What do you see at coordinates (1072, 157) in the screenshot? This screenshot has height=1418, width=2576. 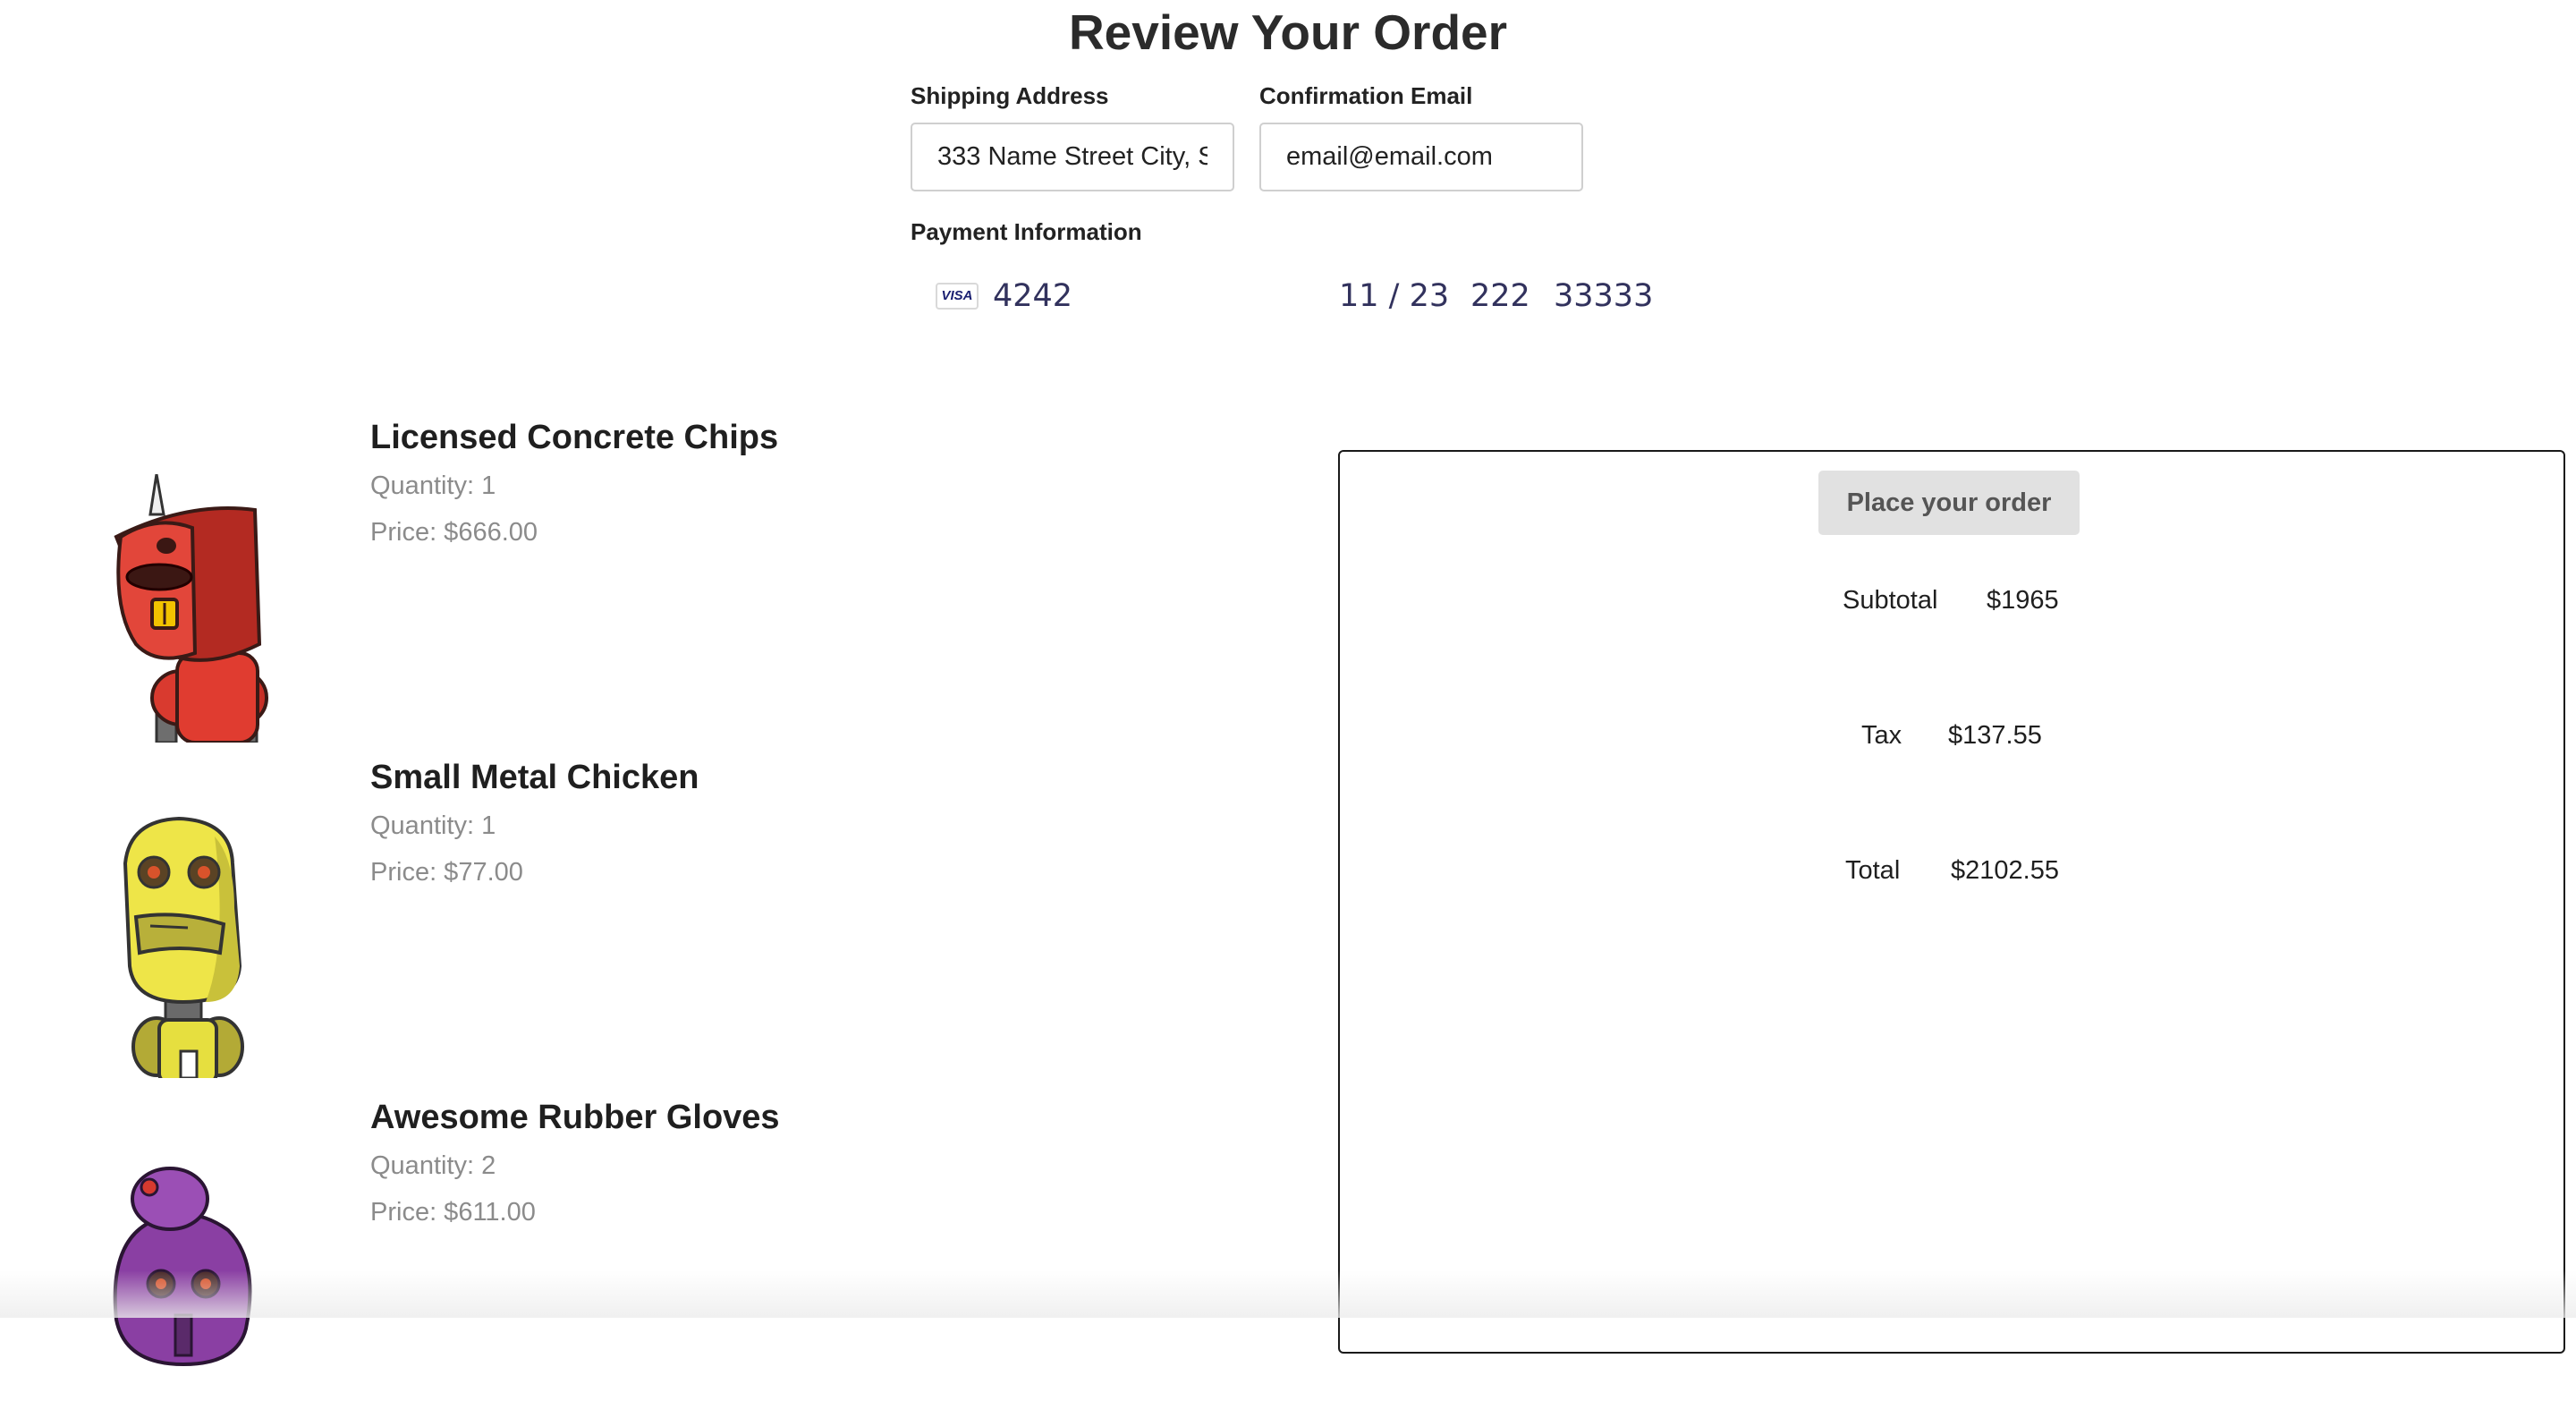 I see `shipping-address-input` at bounding box center [1072, 157].